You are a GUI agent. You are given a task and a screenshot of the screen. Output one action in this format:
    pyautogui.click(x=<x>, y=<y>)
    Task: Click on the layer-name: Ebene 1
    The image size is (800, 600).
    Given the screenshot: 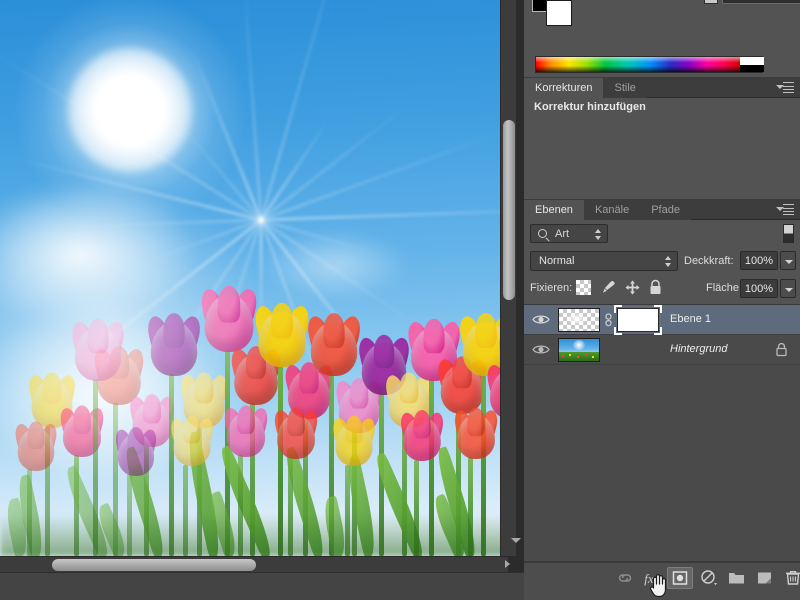 What is the action you would take?
    pyautogui.click(x=690, y=319)
    